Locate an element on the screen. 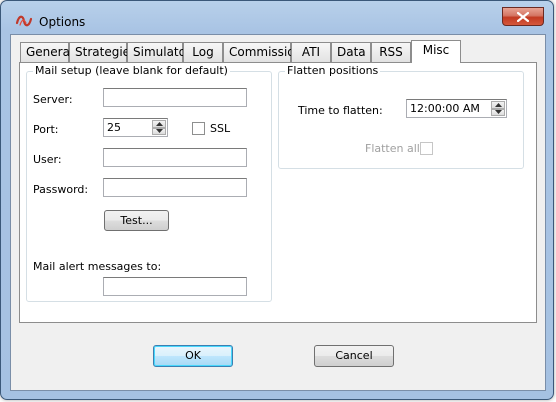 This screenshot has height=402, width=556. ok-button: OK is located at coordinates (193, 356).